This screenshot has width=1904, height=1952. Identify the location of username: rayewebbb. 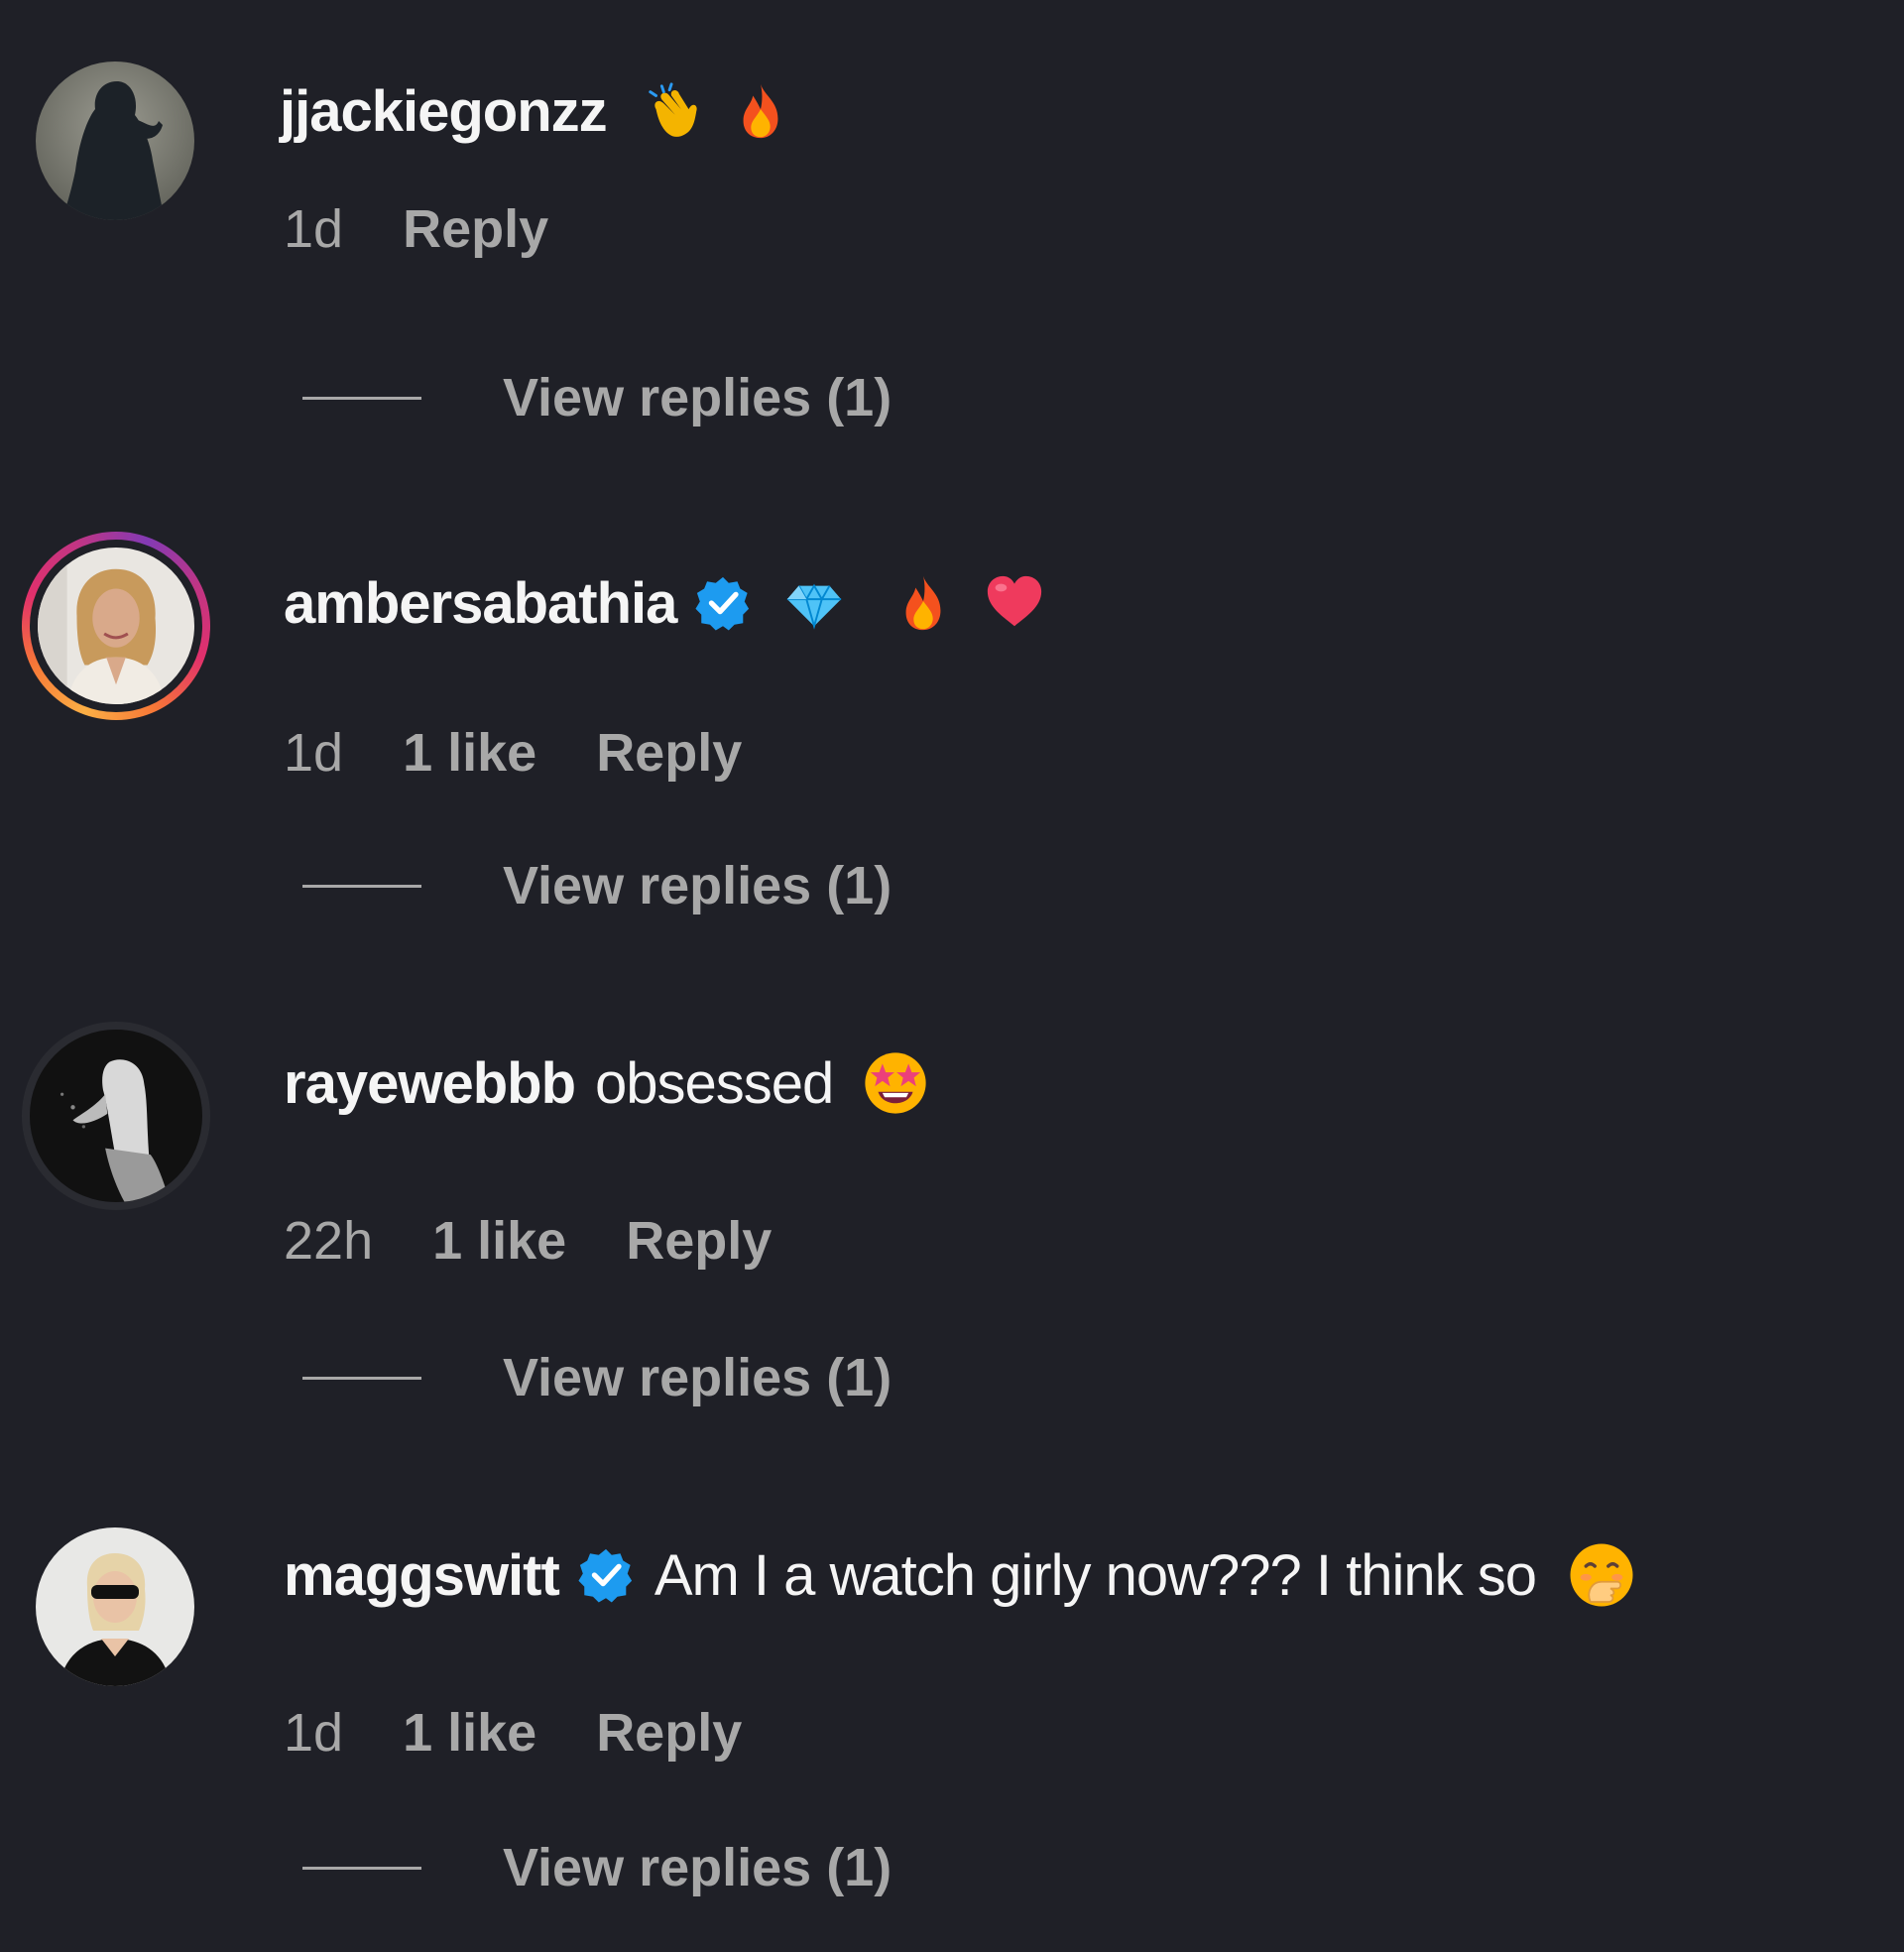
(430, 1083).